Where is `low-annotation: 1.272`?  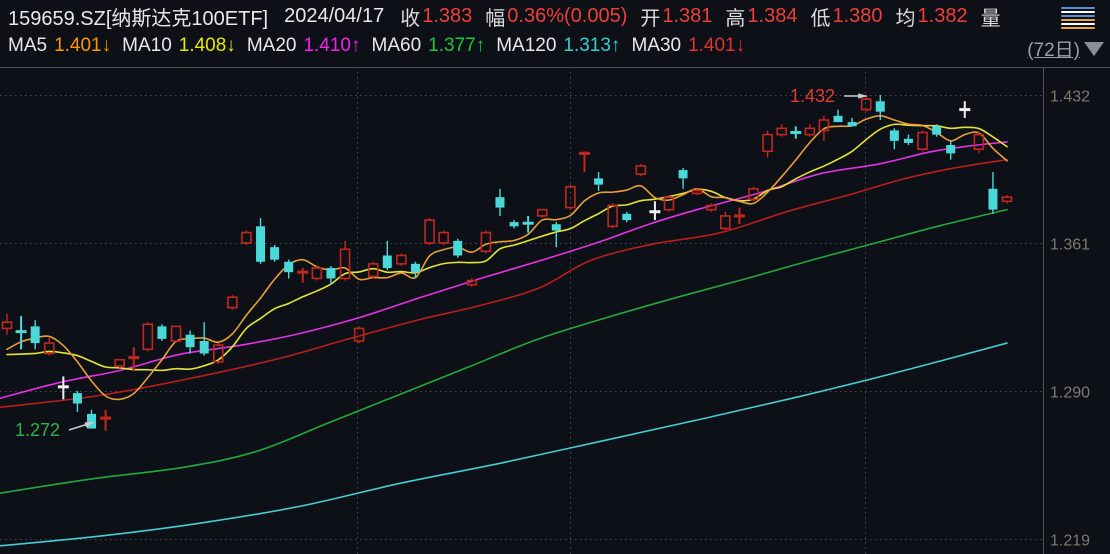 low-annotation: 1.272 is located at coordinates (37, 430).